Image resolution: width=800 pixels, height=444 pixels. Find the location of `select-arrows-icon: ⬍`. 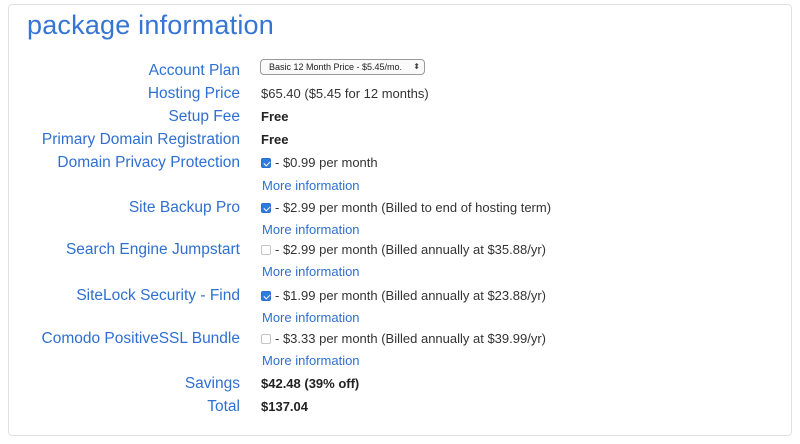

select-arrows-icon: ⬍ is located at coordinates (416, 66).